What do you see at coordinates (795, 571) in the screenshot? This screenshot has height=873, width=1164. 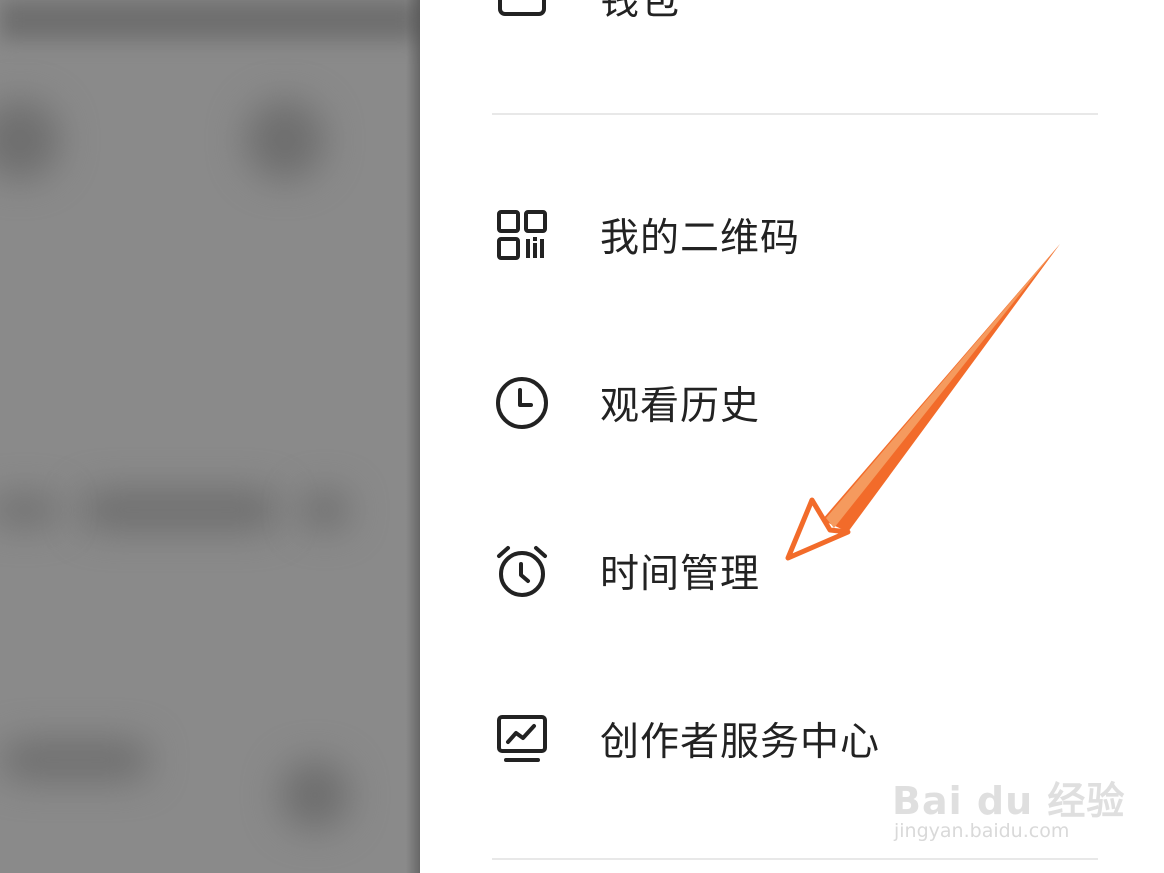 I see `menu-item-time-management: 时间管理` at bounding box center [795, 571].